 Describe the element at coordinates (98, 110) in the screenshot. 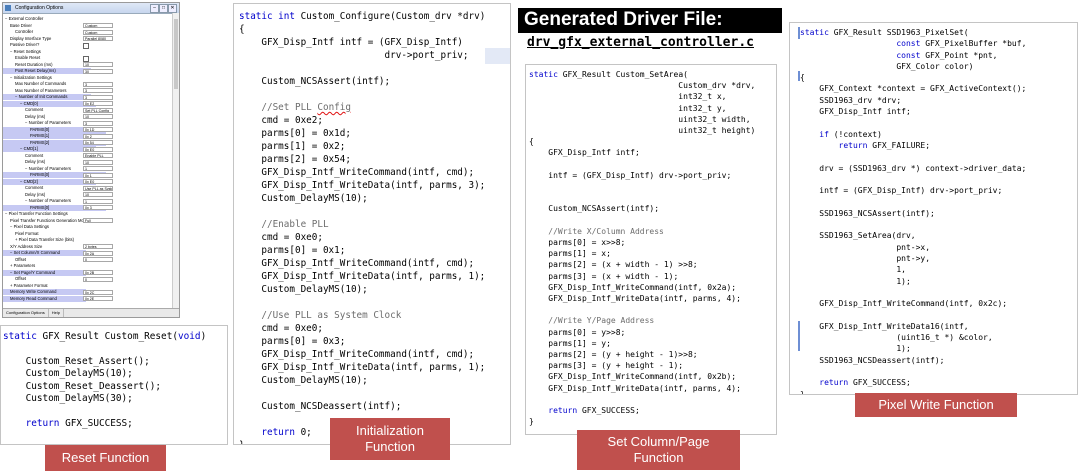

I see `tree-item-value: Set PLL Config` at that location.